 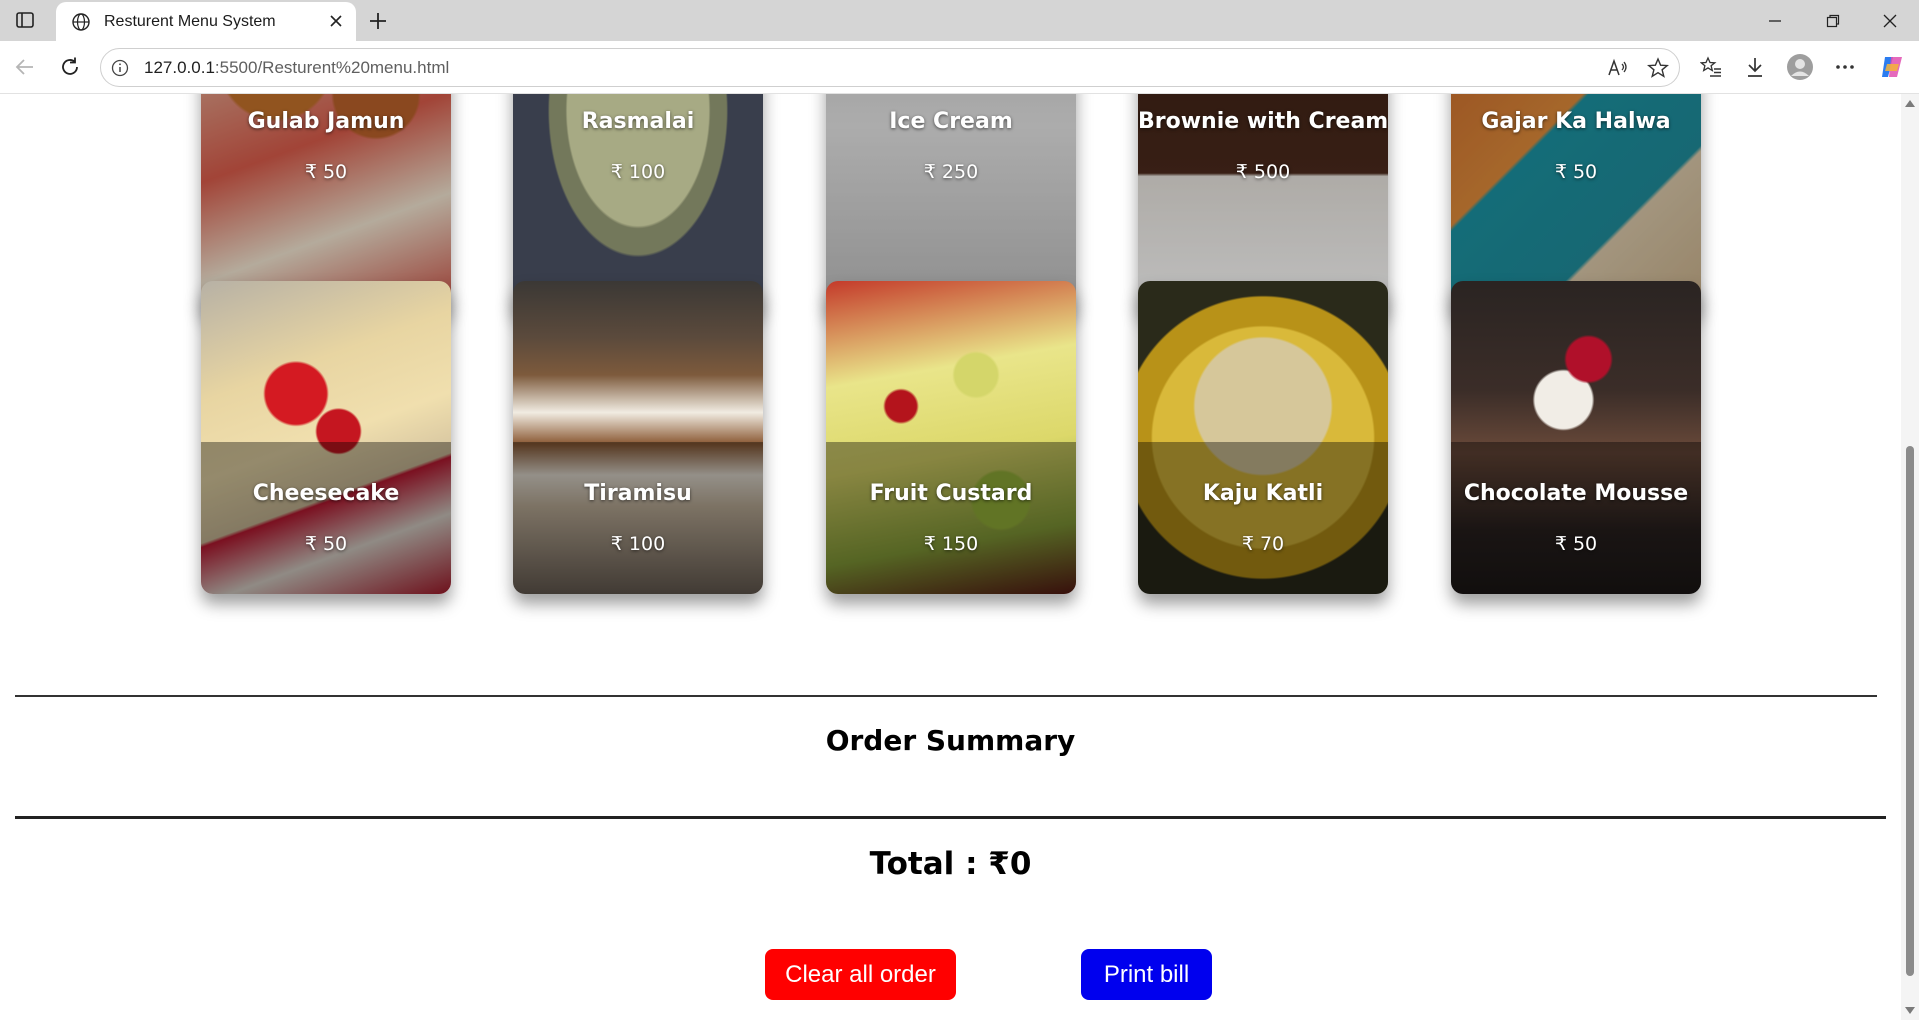 What do you see at coordinates (950, 864) in the screenshot?
I see `order-total: Total : ₹0` at bounding box center [950, 864].